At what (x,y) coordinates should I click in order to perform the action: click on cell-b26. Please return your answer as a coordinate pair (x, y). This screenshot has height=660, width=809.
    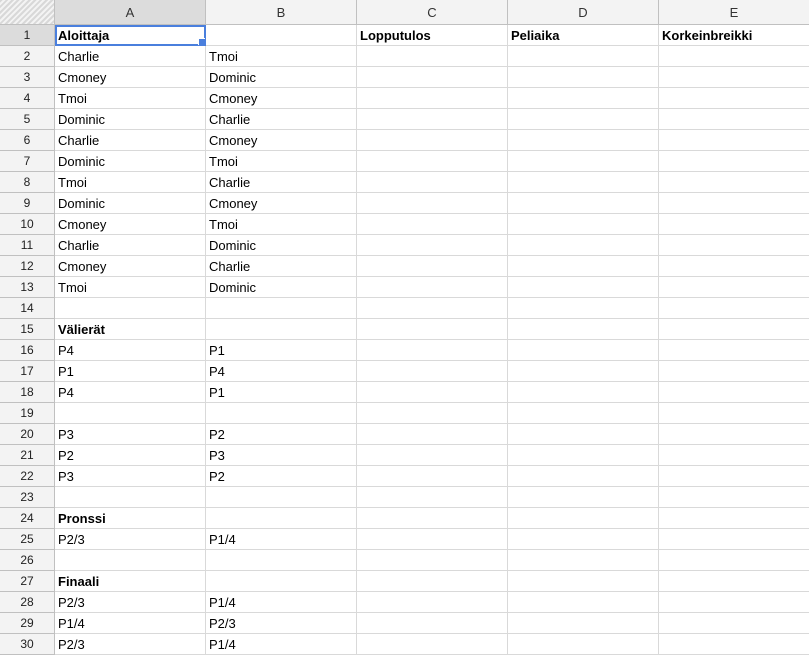
    Looking at the image, I should click on (281, 560).